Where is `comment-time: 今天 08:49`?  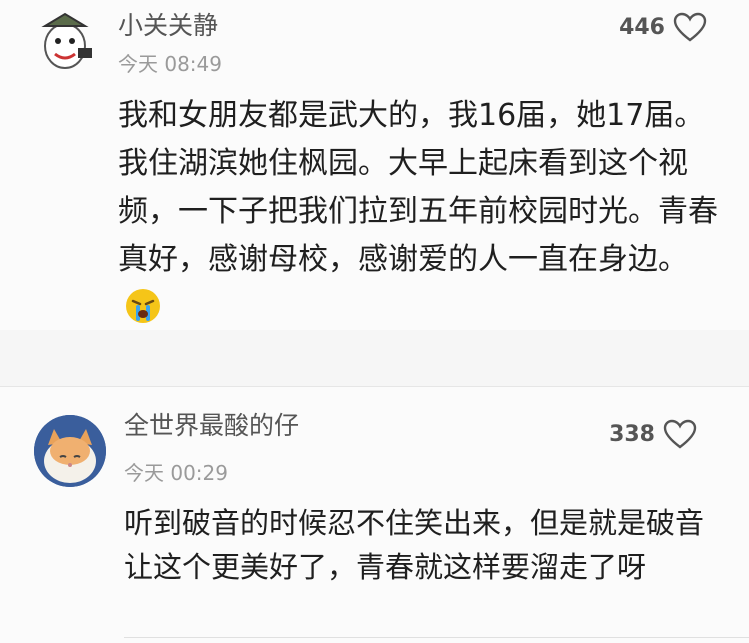
comment-time: 今天 08:49 is located at coordinates (170, 64).